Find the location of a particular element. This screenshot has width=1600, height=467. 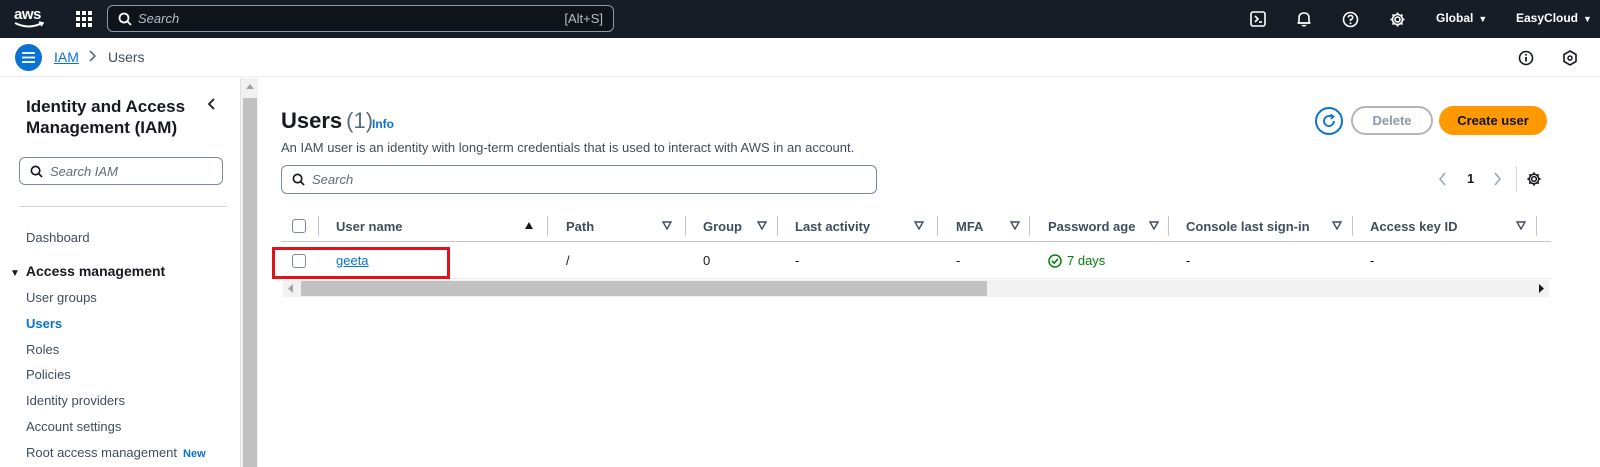

page-title: Users (1) is located at coordinates (327, 121).